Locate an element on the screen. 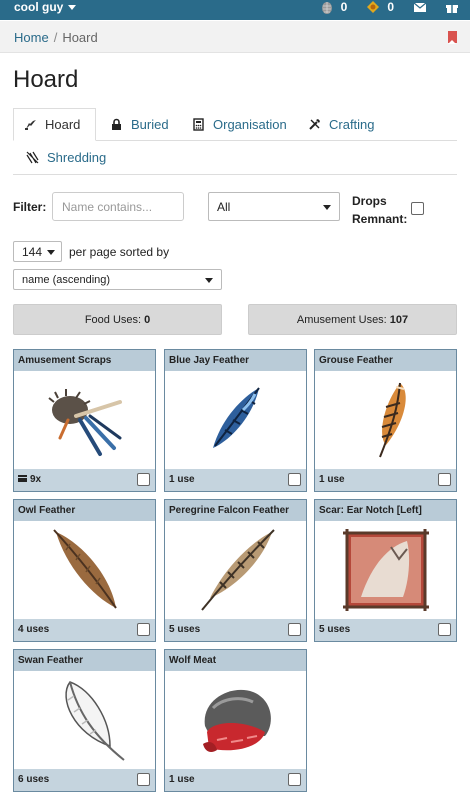  scar-ear-notch-icon is located at coordinates (385, 570).